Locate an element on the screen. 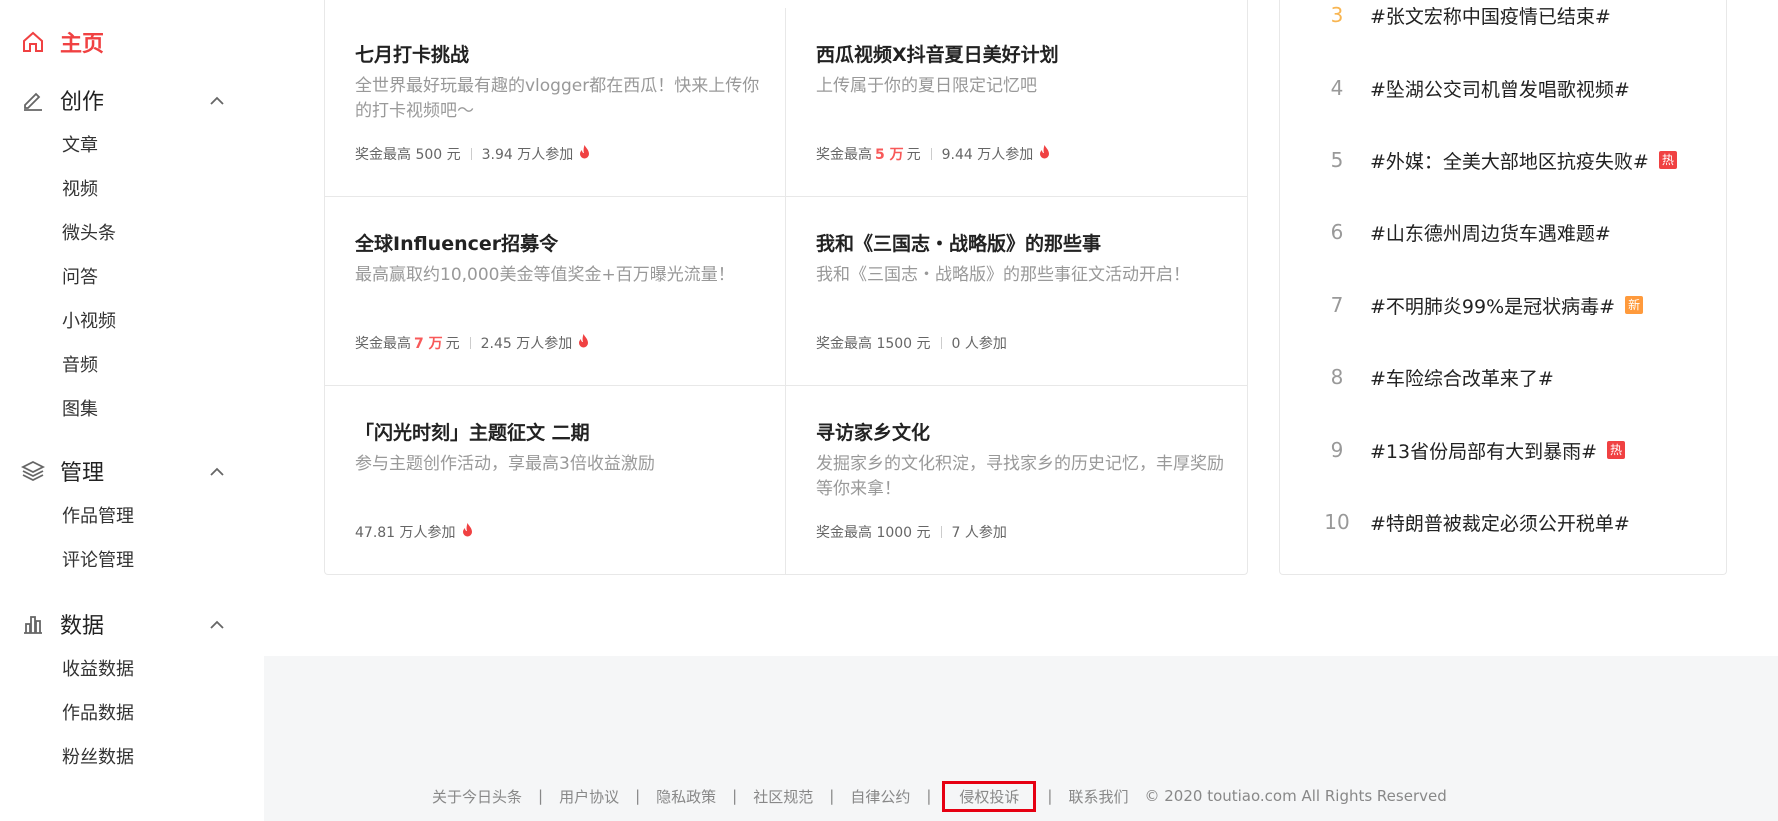  nav-item-works-data: 作品数据 is located at coordinates (98, 714).